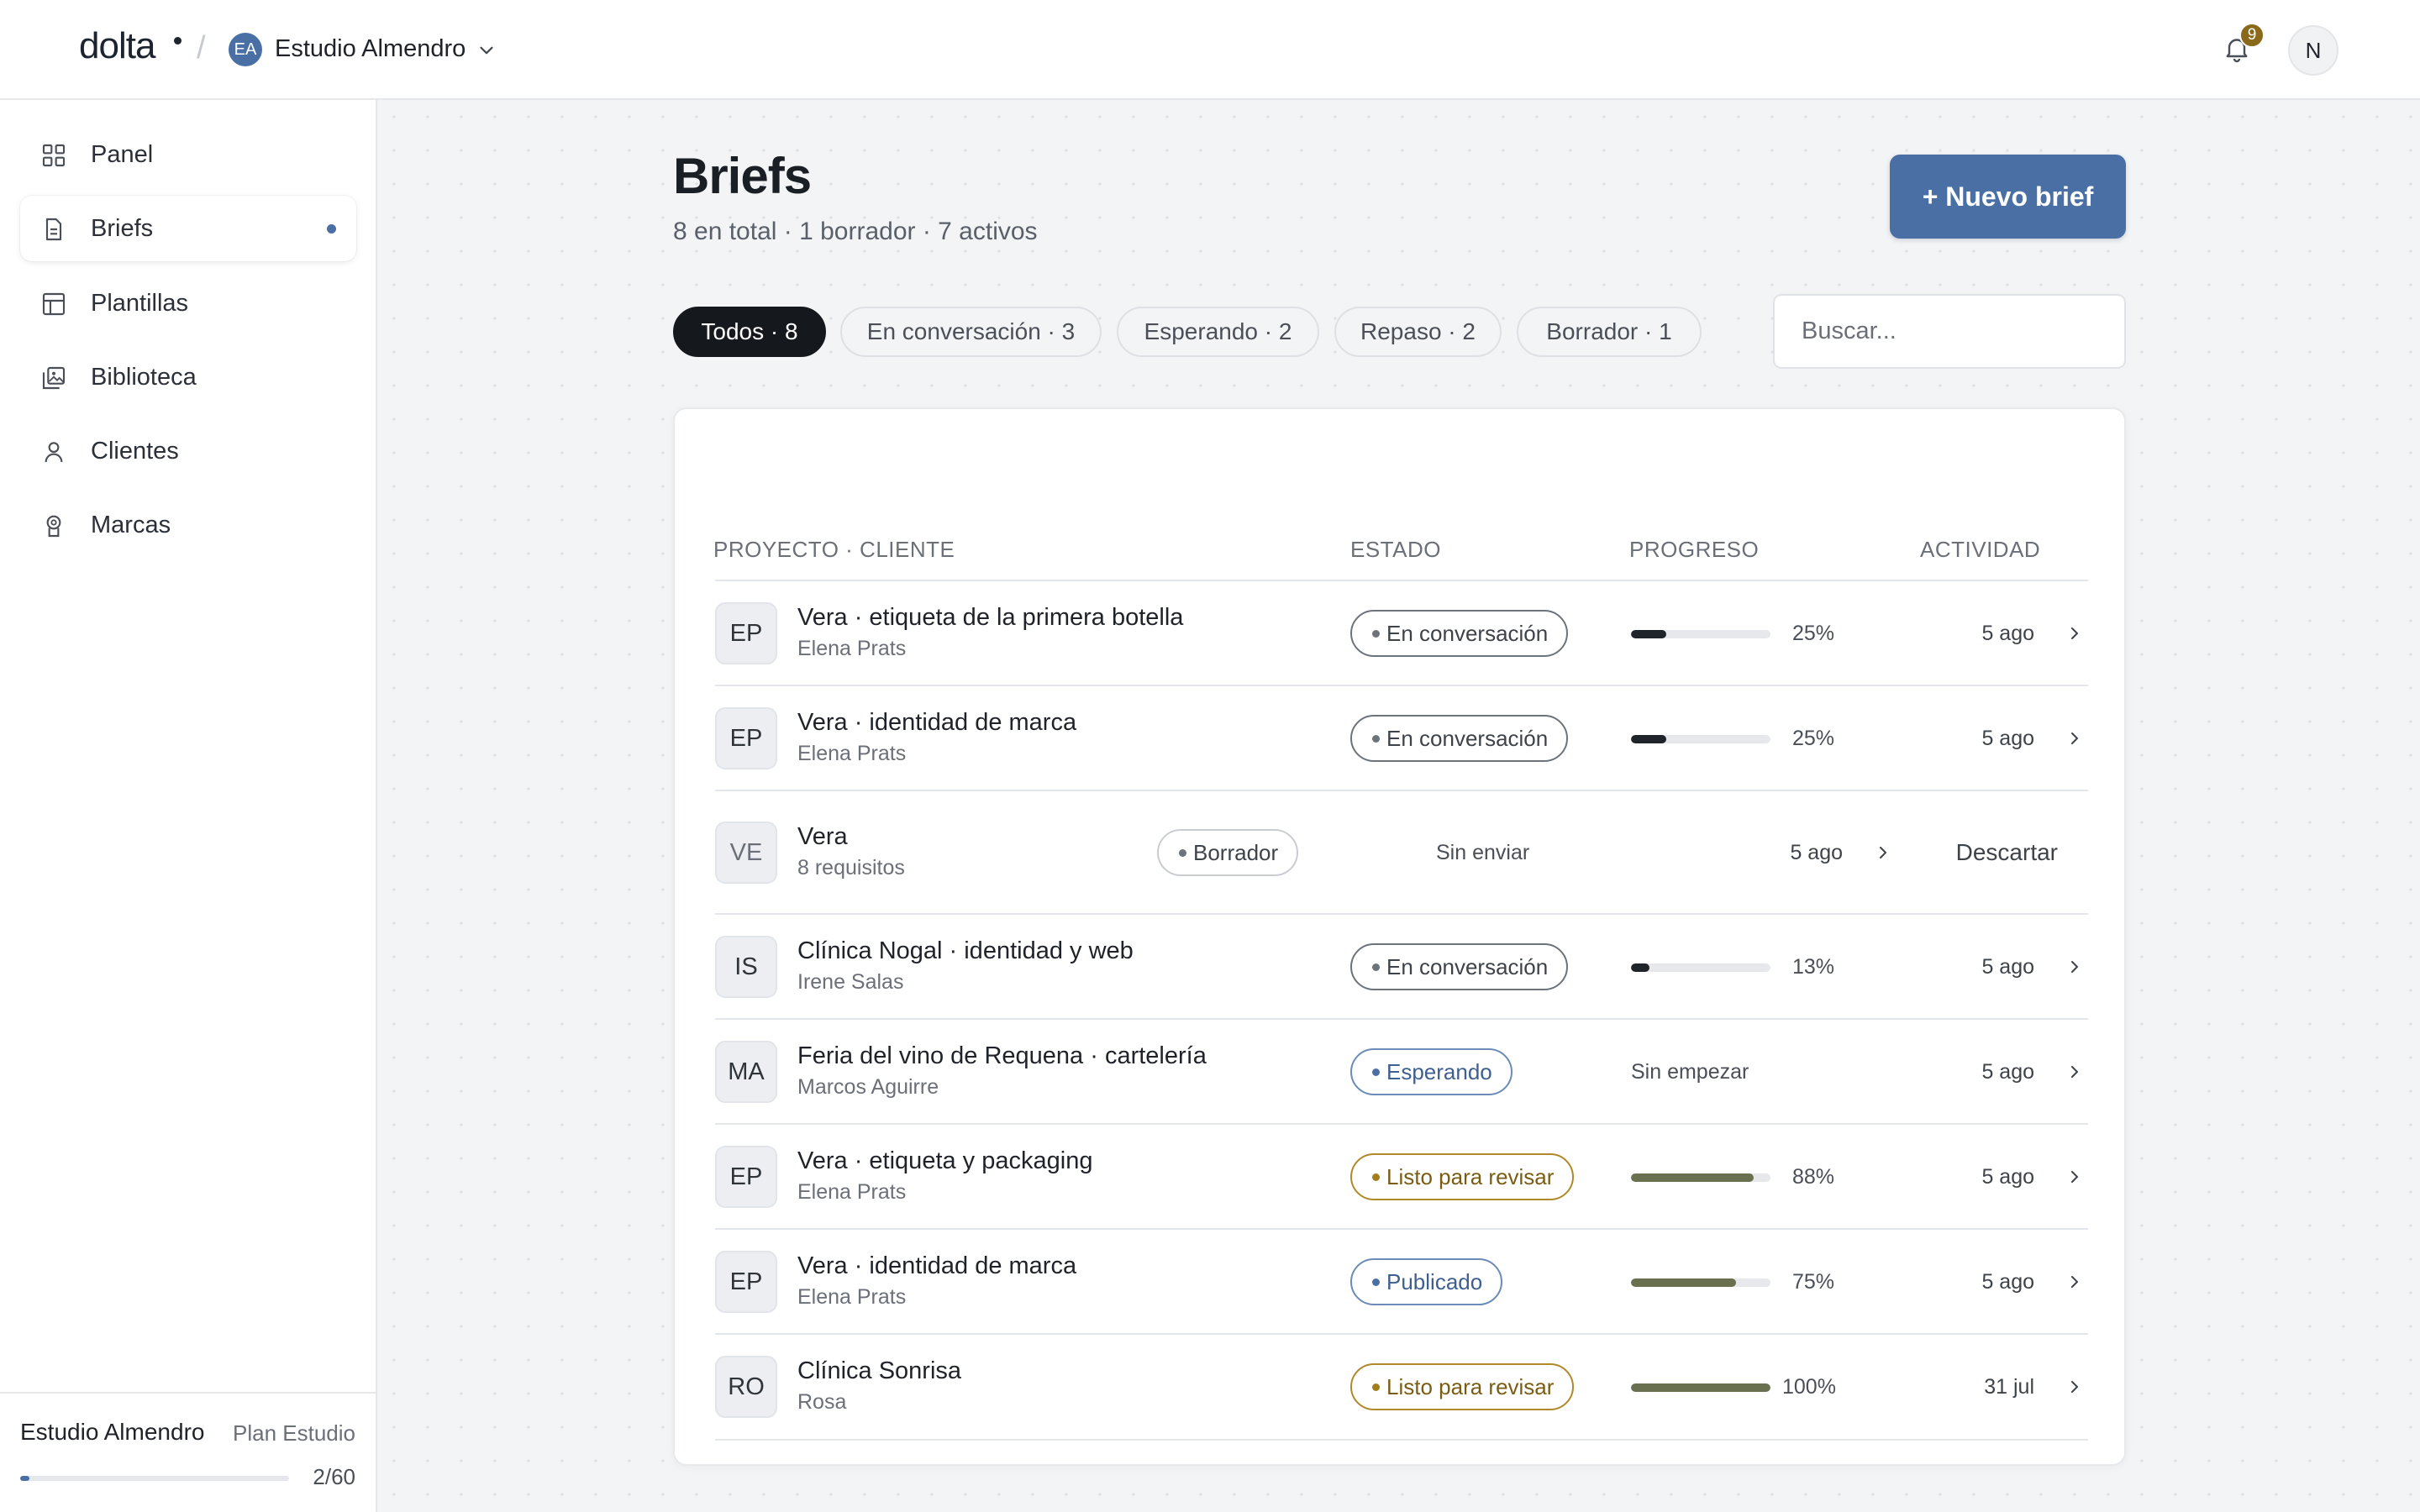 The width and height of the screenshot is (2420, 1512). What do you see at coordinates (178, 41) in the screenshot?
I see `logo-dot` at bounding box center [178, 41].